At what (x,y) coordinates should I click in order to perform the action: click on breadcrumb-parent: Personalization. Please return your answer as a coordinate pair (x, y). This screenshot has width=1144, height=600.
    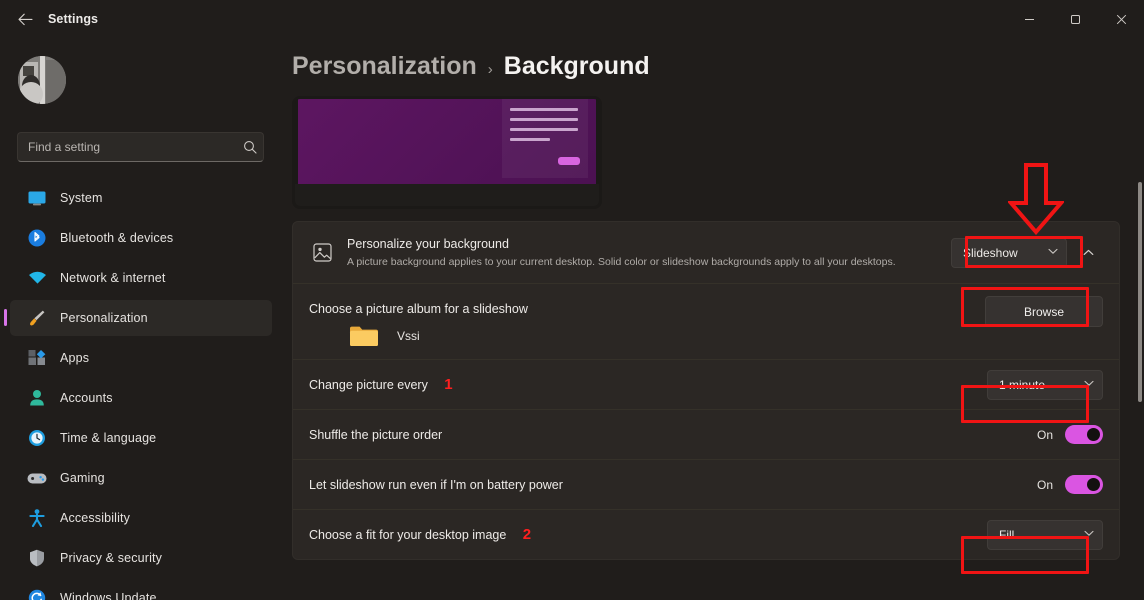
    Looking at the image, I should click on (384, 66).